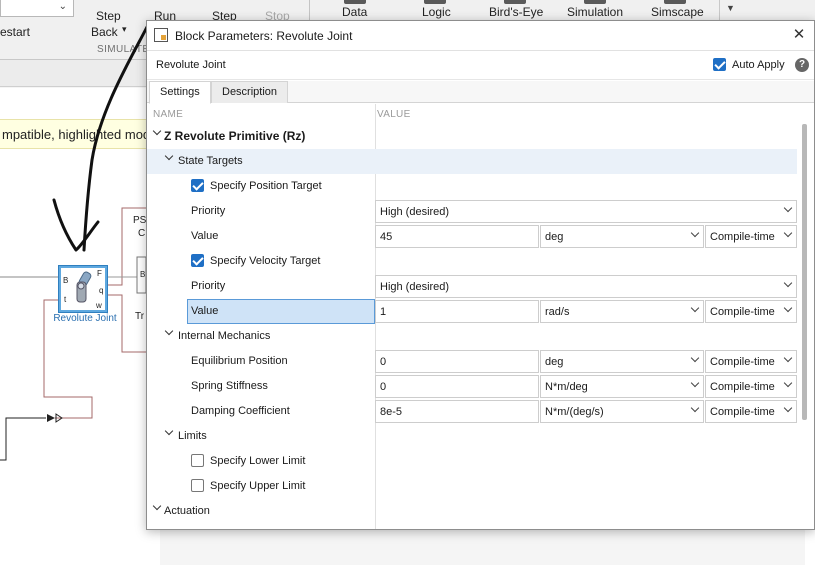 The image size is (815, 565). Describe the element at coordinates (180, 92) in the screenshot. I see `tab-settings: Settings` at that location.